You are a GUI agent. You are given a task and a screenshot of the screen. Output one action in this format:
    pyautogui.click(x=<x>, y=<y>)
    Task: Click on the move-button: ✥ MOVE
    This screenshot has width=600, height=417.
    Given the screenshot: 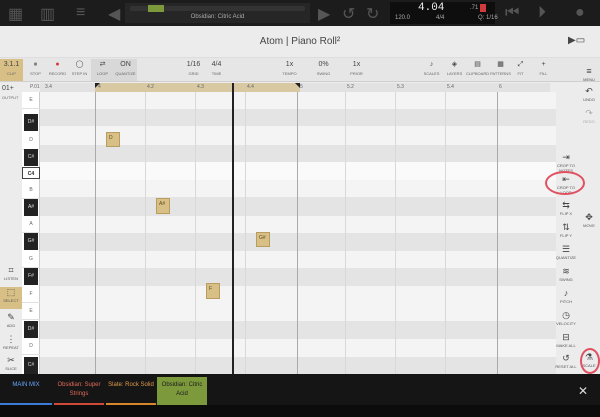 What is the action you would take?
    pyautogui.click(x=589, y=220)
    